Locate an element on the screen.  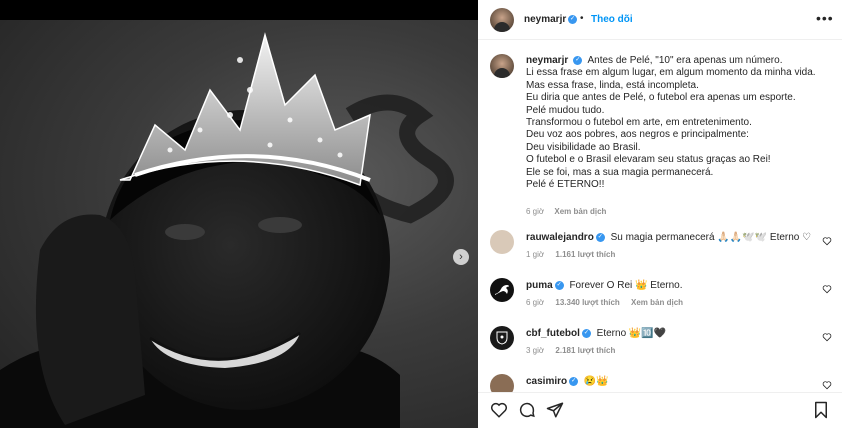
cbf-crest-icon is located at coordinates (502, 338).